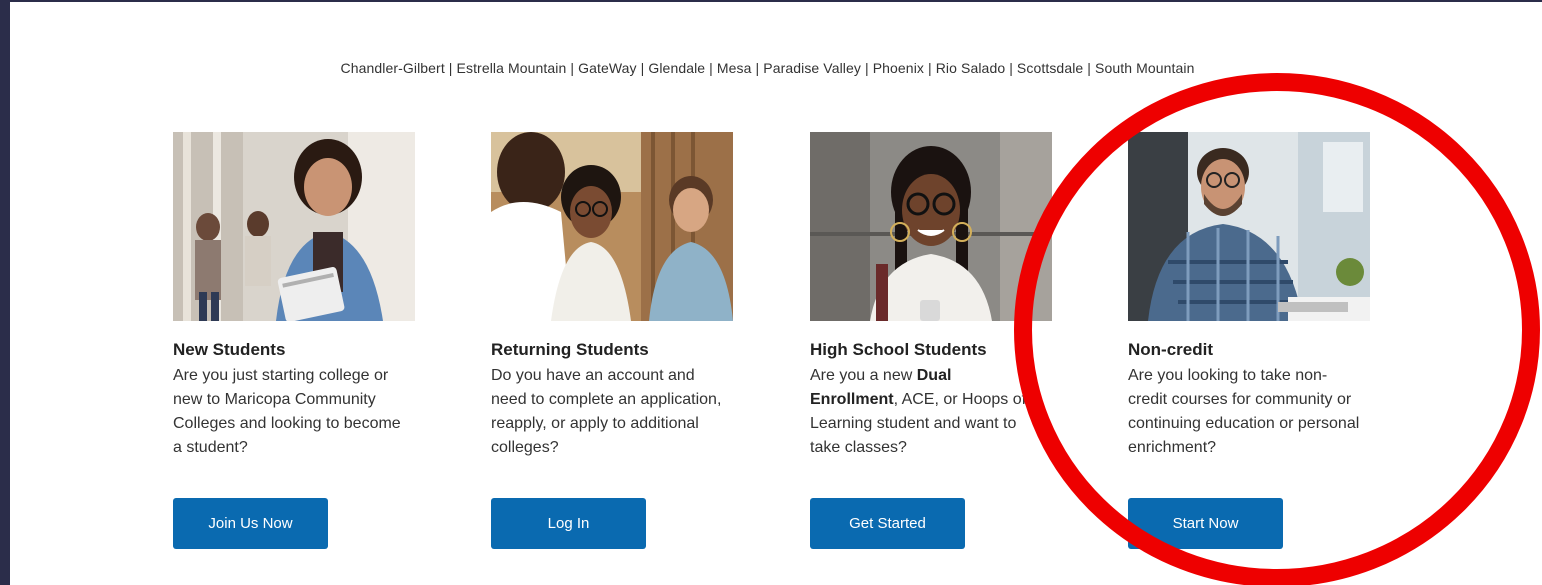  Describe the element at coordinates (229, 349) in the screenshot. I see `card-title: New Students` at that location.